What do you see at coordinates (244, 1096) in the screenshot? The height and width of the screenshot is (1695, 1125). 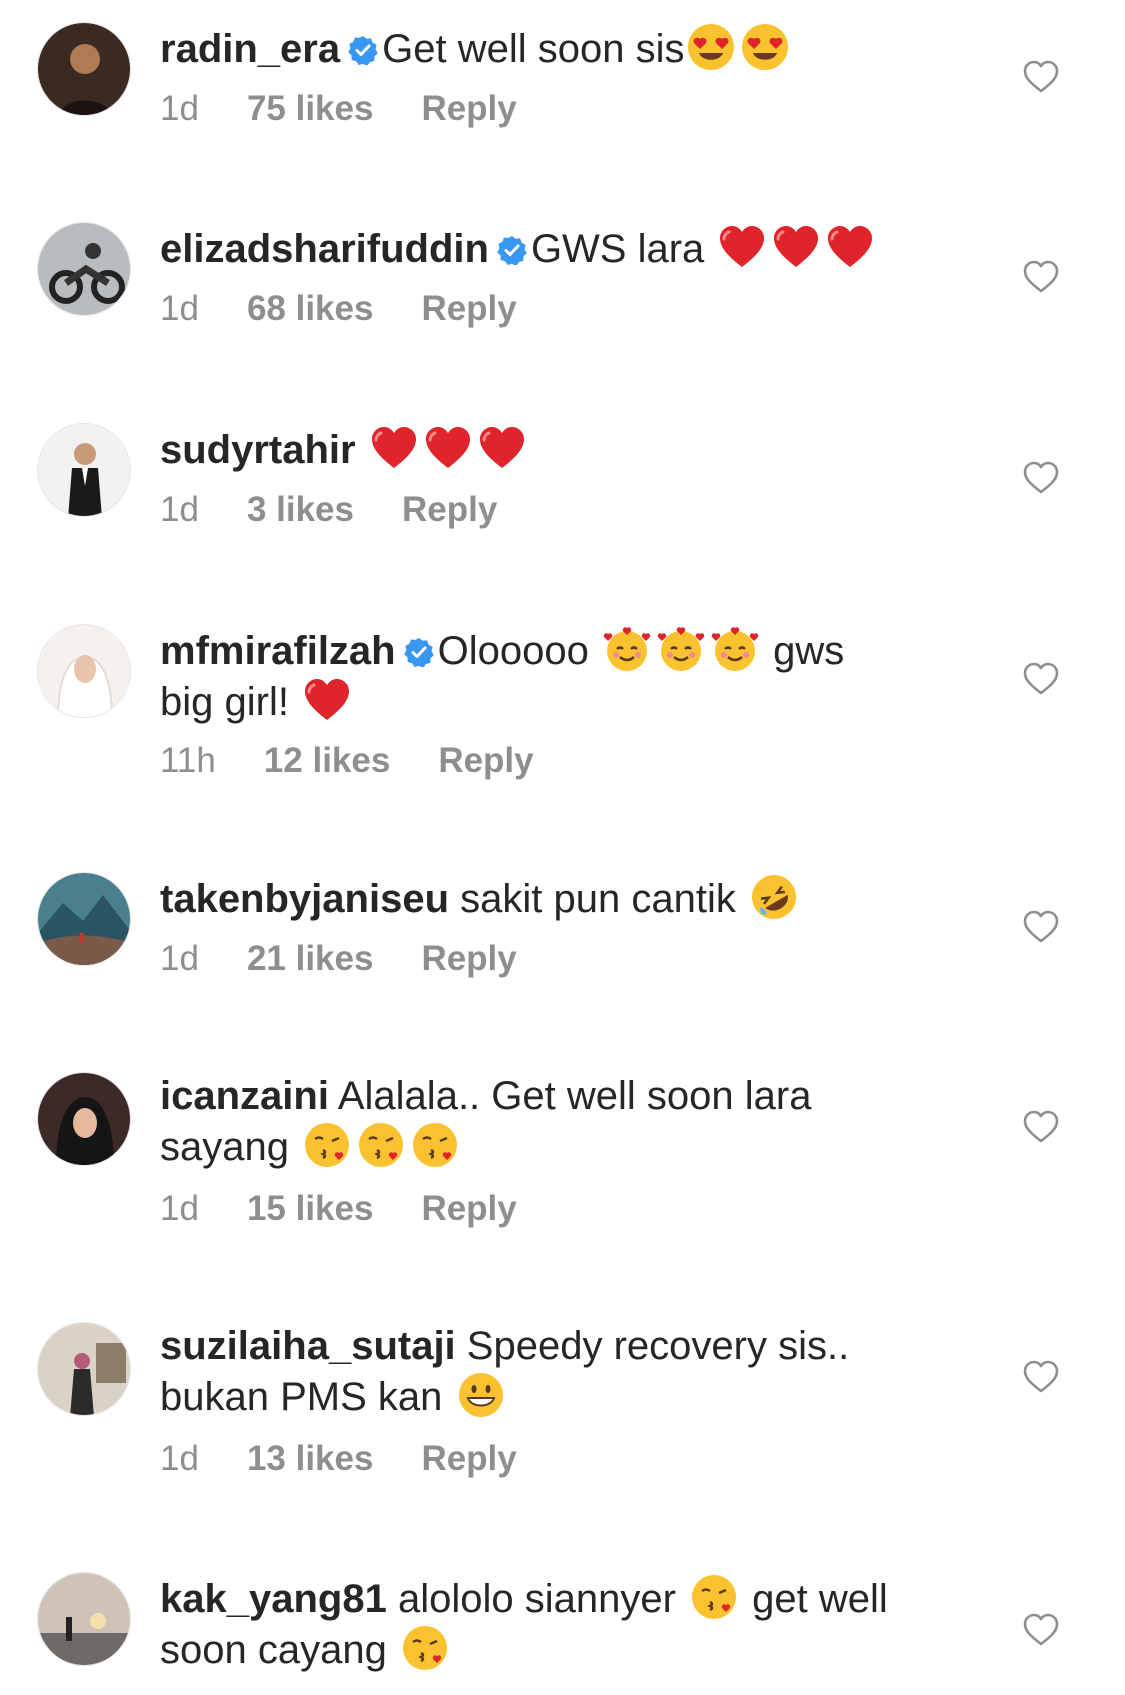 I see `username: icanzaini` at bounding box center [244, 1096].